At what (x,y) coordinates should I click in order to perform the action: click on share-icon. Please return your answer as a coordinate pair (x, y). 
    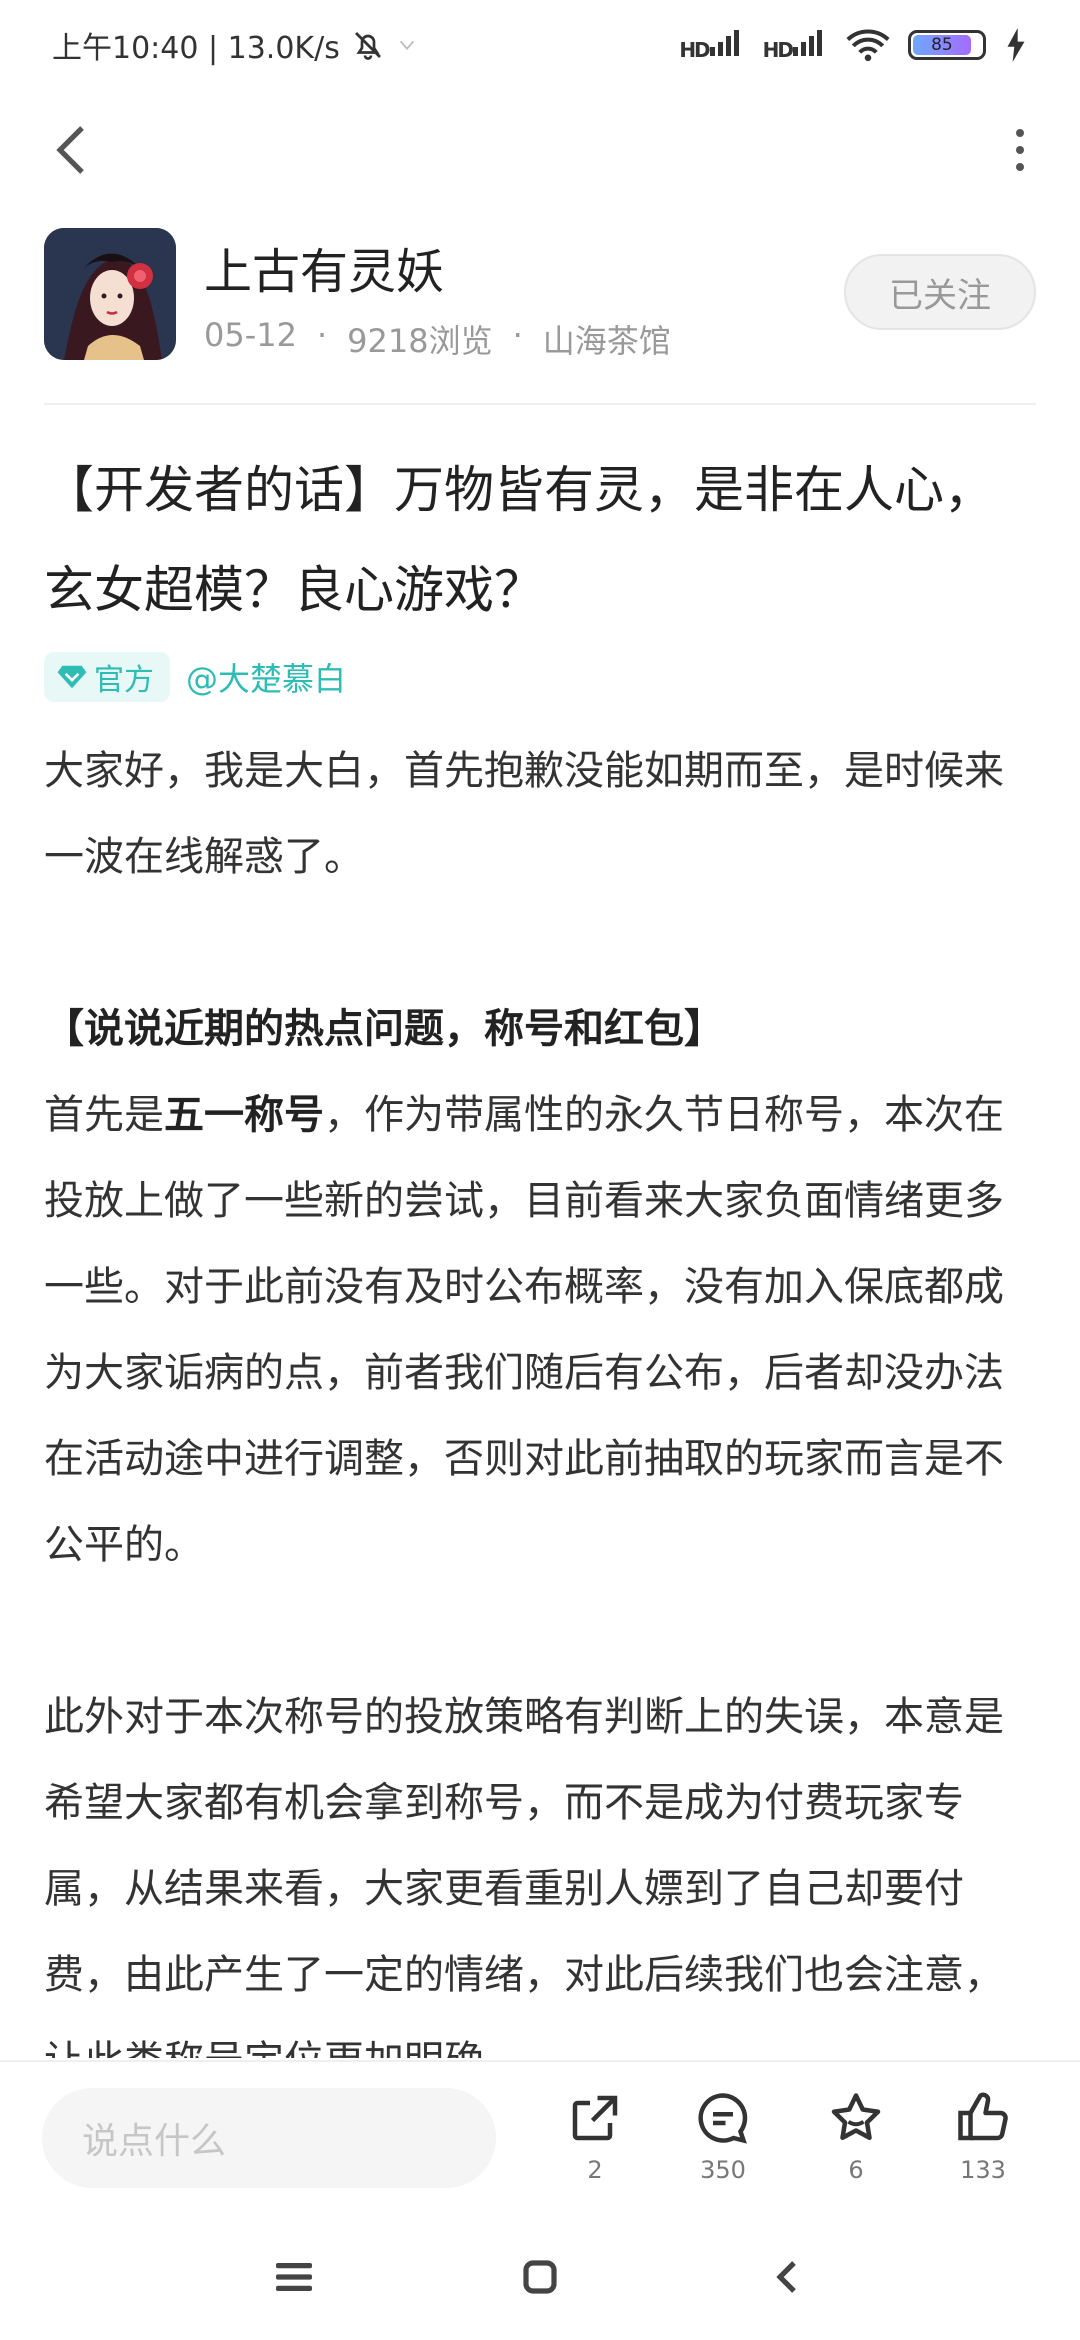
    Looking at the image, I should click on (595, 2118).